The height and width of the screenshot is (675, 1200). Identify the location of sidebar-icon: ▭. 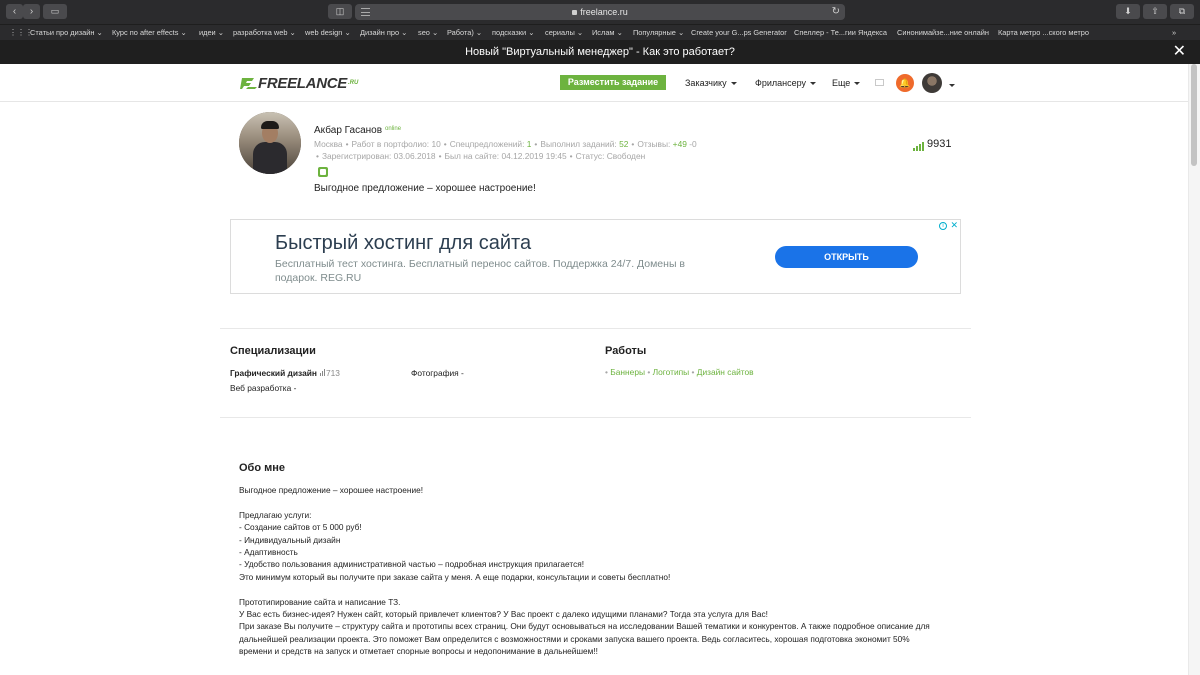
(55, 11).